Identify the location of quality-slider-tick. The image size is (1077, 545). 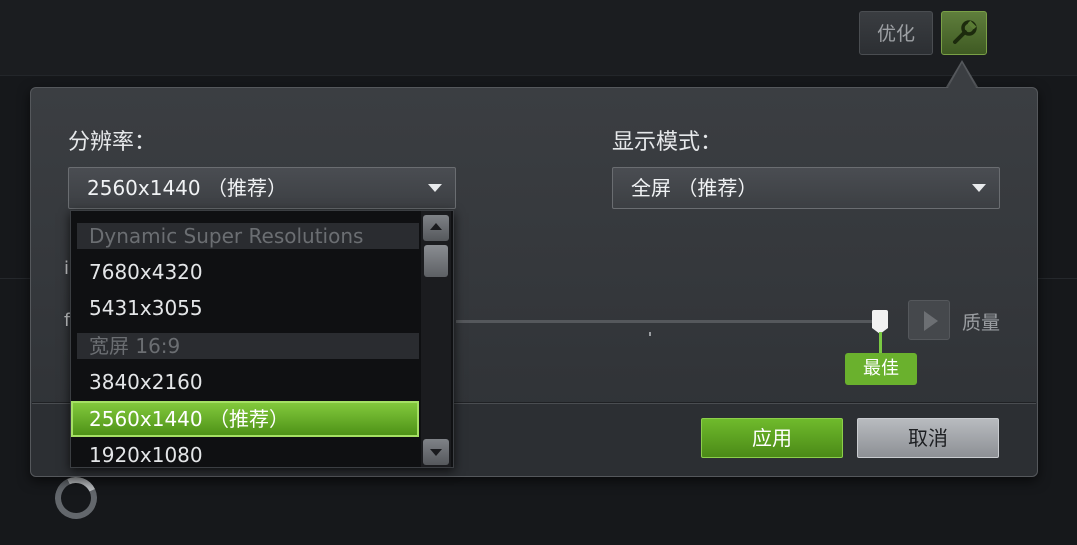
(650, 334).